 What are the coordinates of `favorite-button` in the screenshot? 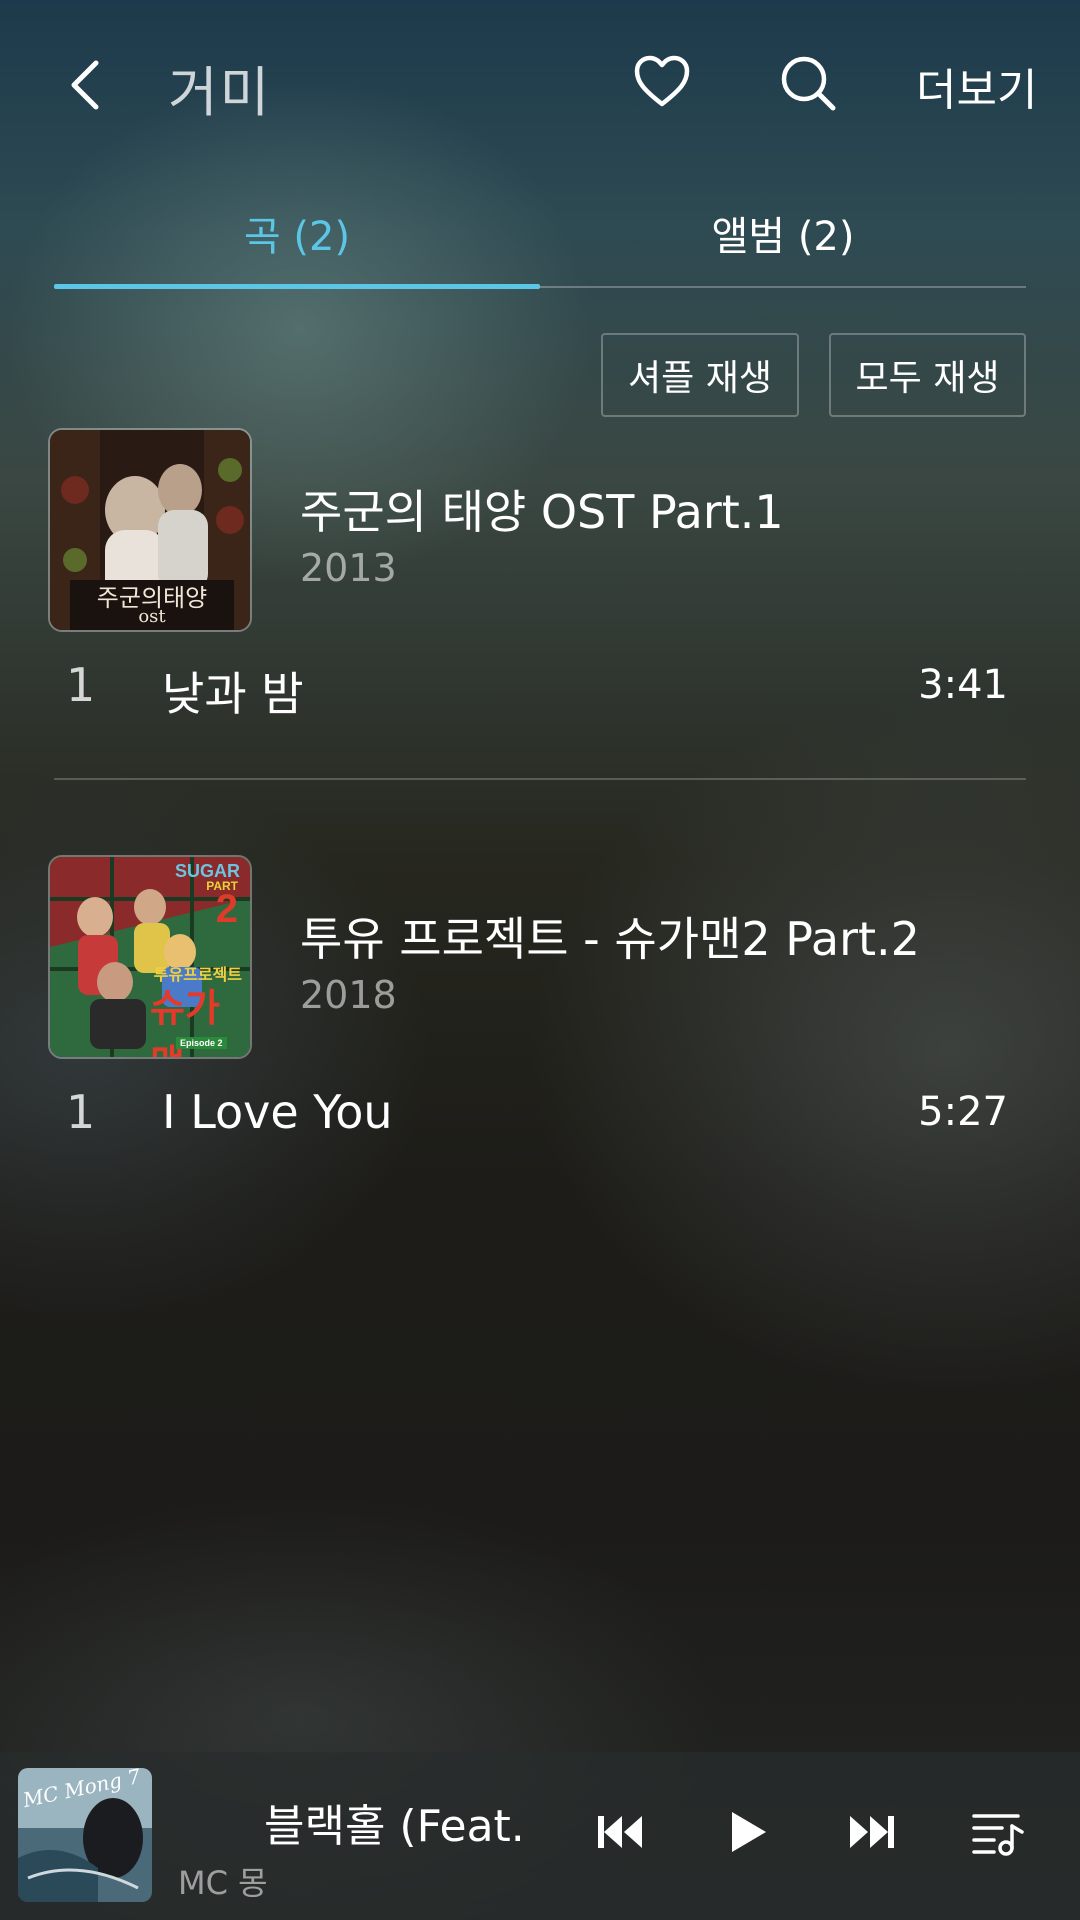 It's located at (662, 82).